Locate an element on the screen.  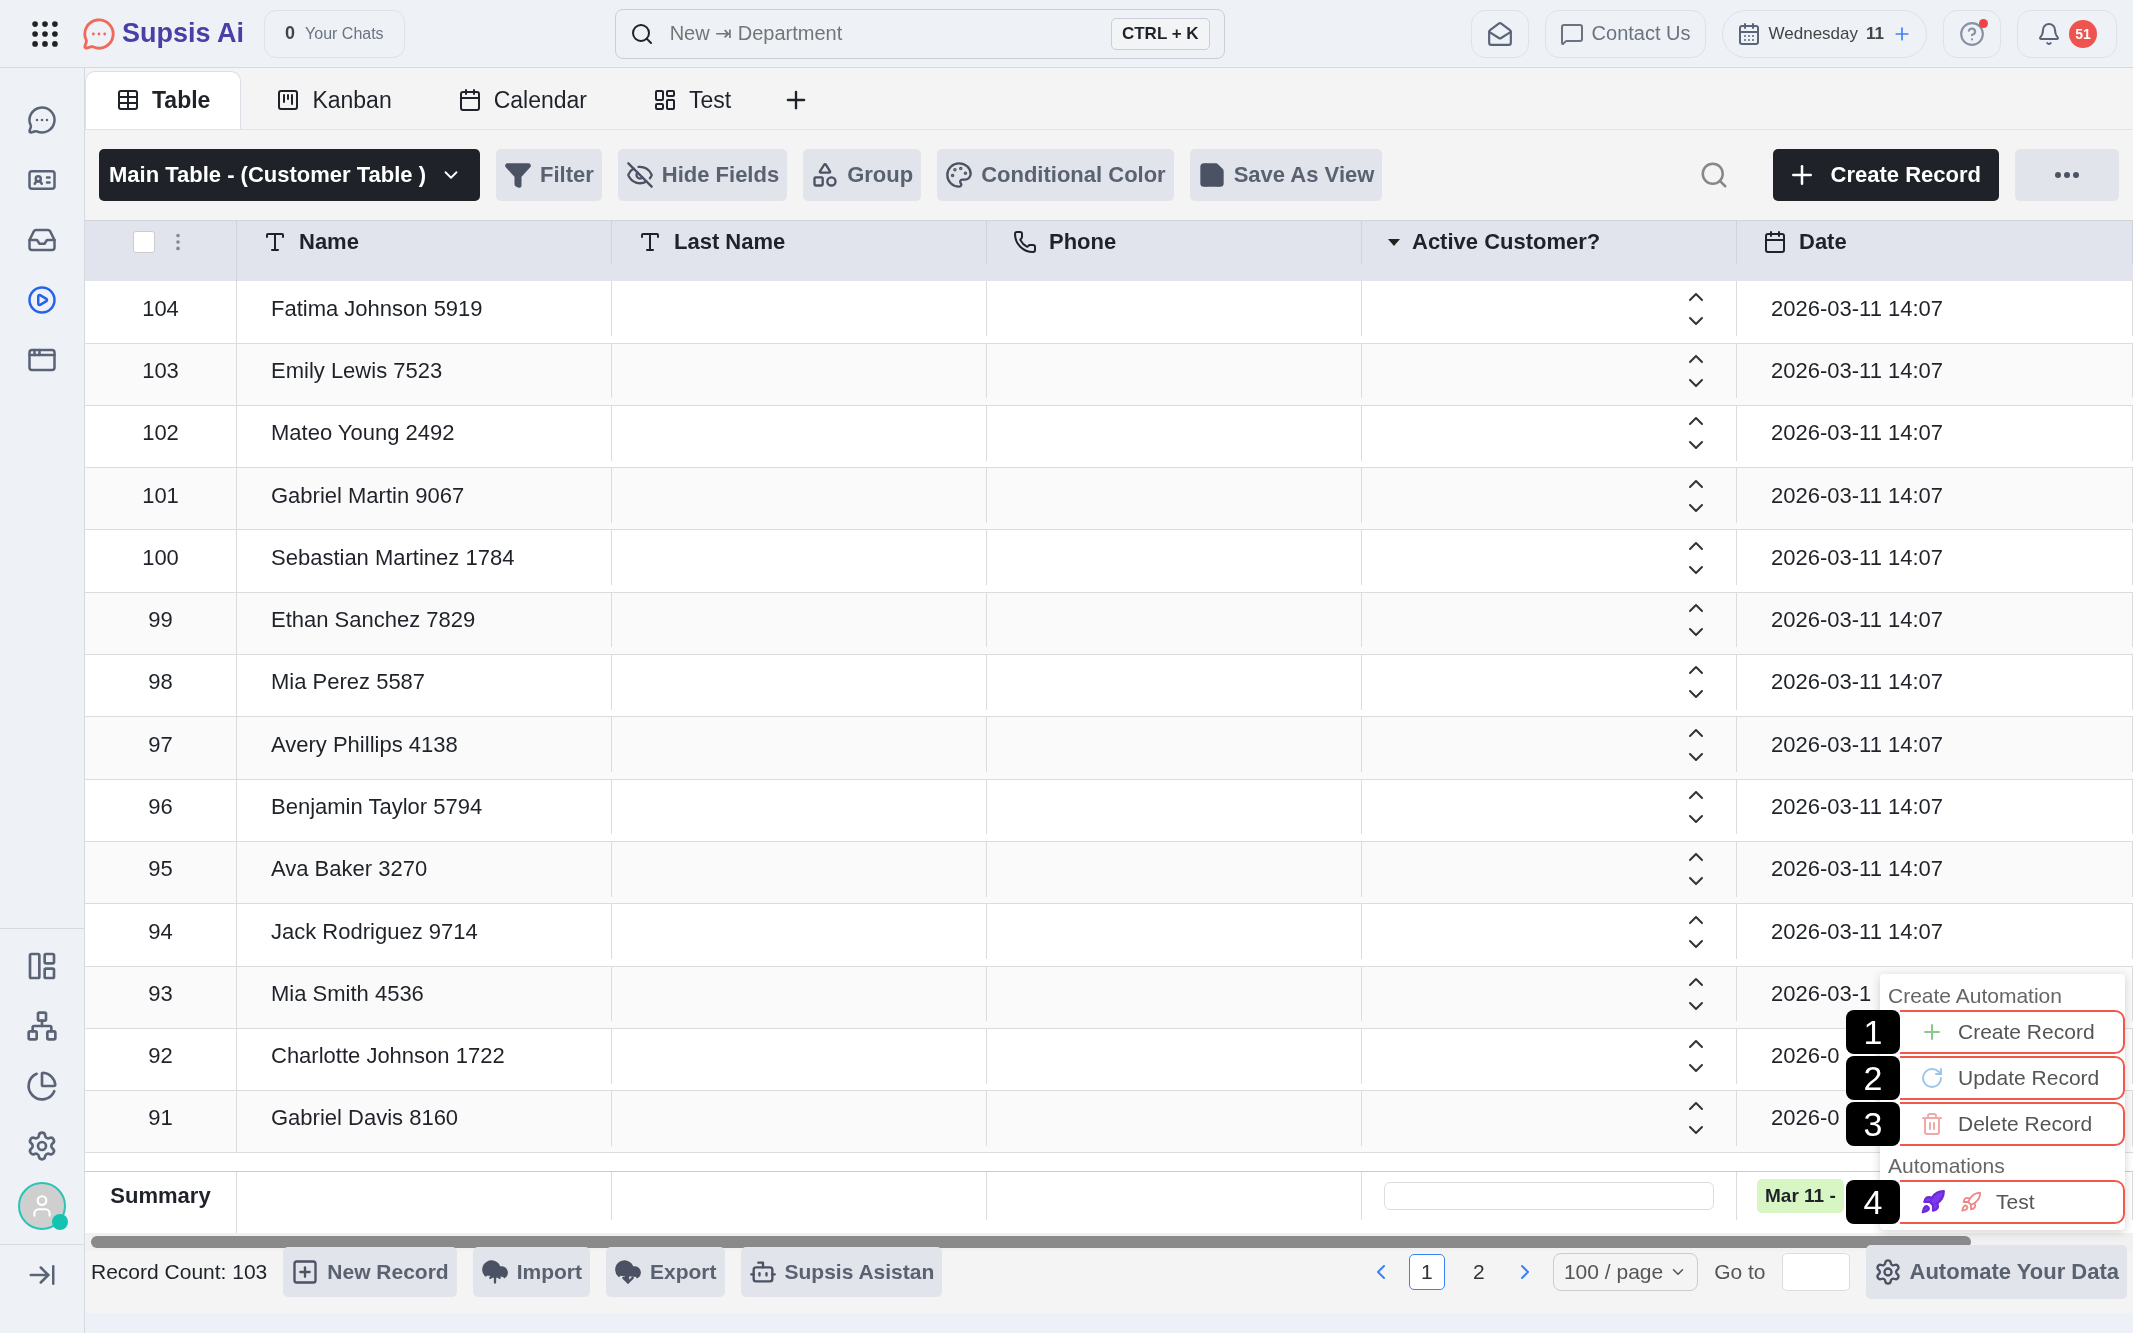
column-header: Phone is located at coordinates (1083, 242).